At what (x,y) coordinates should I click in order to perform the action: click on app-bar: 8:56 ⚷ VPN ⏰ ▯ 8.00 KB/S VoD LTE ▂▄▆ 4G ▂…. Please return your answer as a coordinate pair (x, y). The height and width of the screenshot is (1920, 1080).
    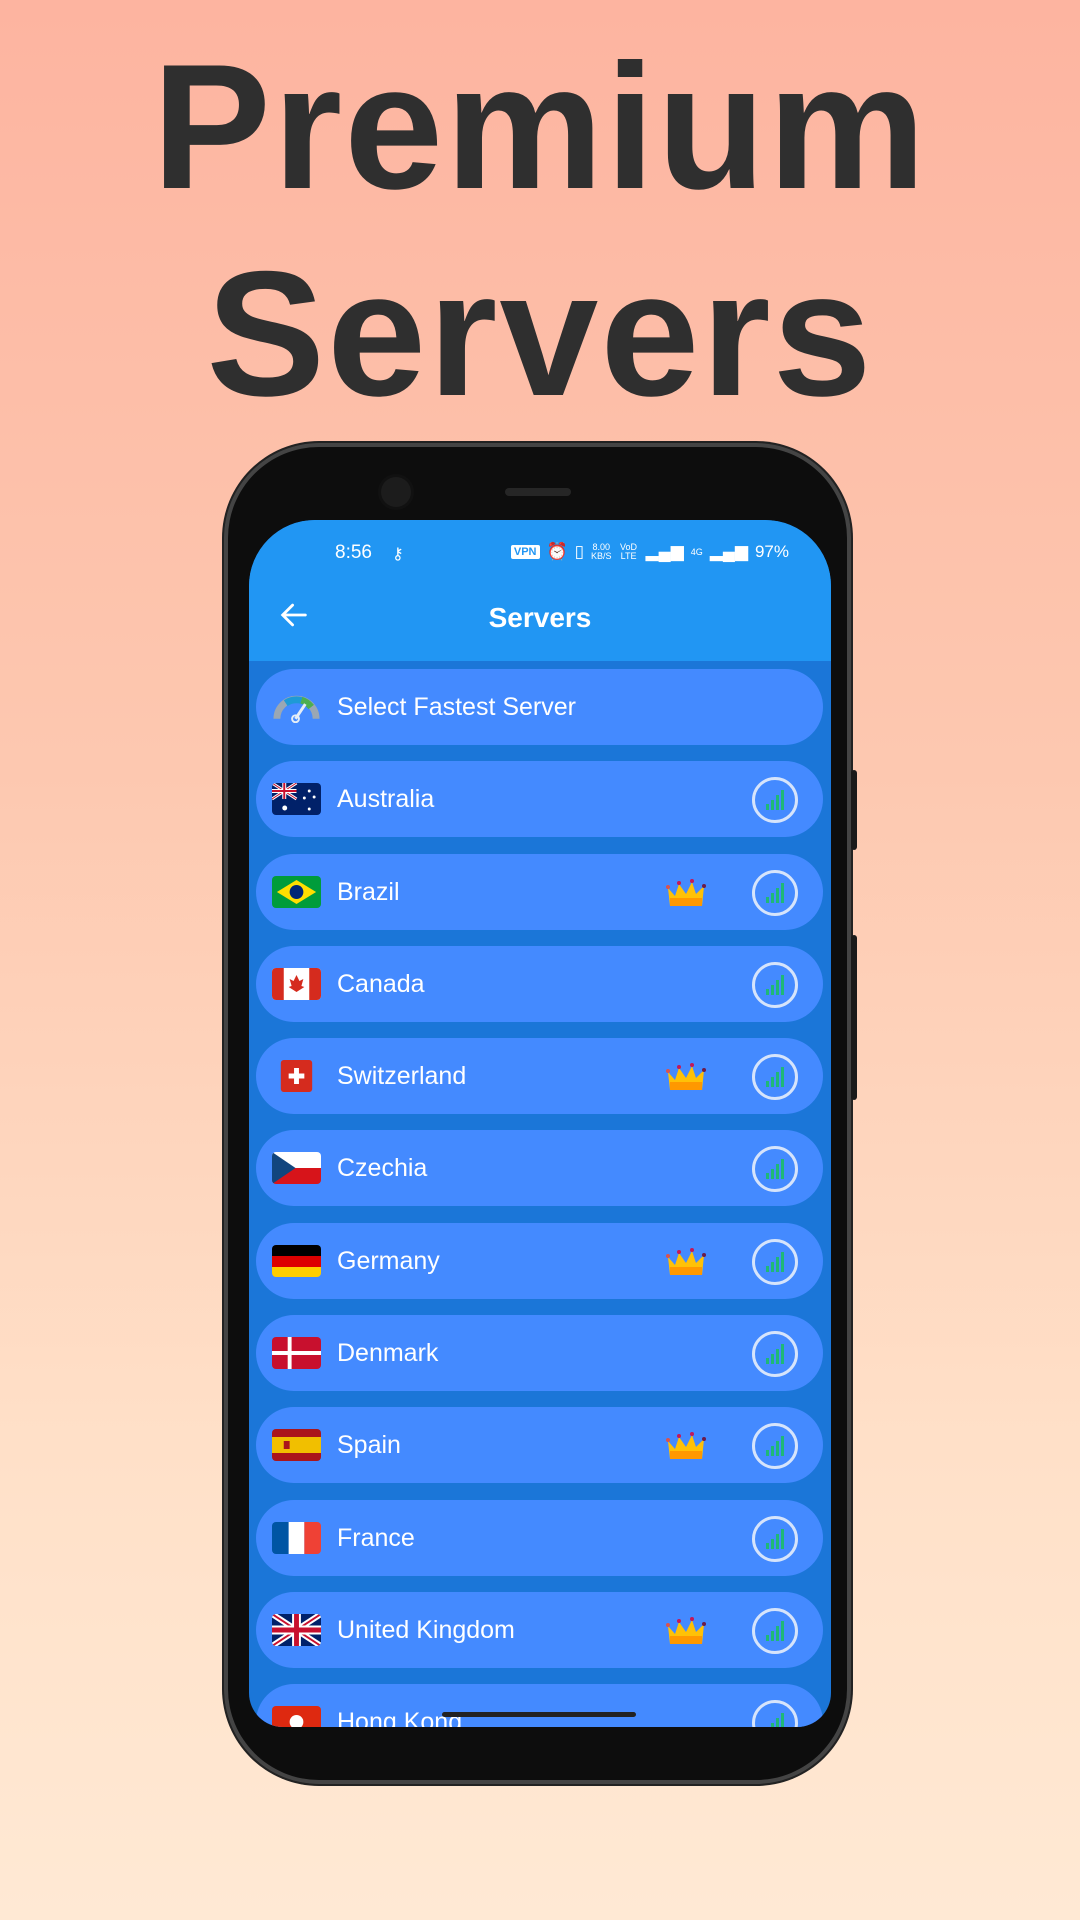
    Looking at the image, I should click on (540, 590).